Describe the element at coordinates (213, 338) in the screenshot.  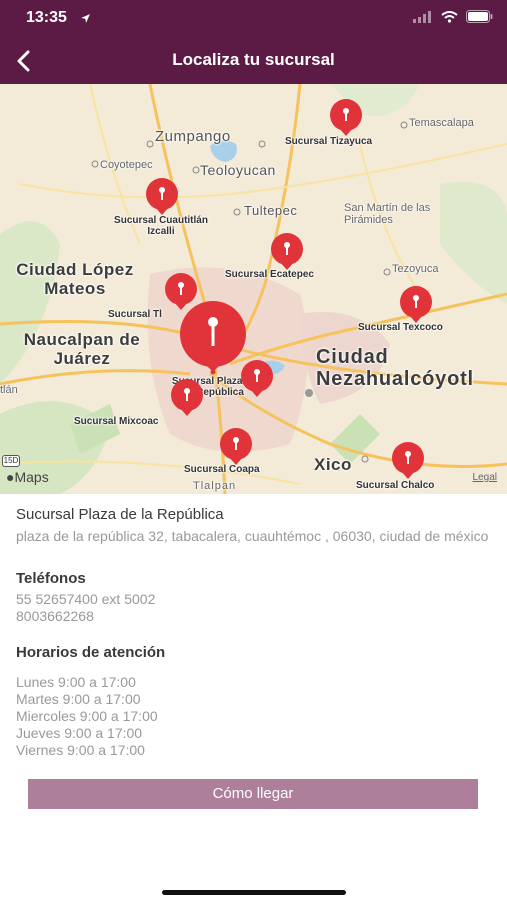
I see `map-pin-selected-plaza-republica` at that location.